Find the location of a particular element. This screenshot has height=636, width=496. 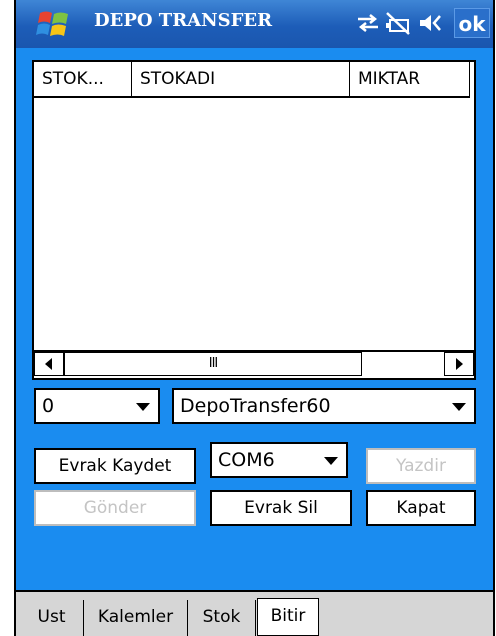

scroll-right-button is located at coordinates (459, 364).